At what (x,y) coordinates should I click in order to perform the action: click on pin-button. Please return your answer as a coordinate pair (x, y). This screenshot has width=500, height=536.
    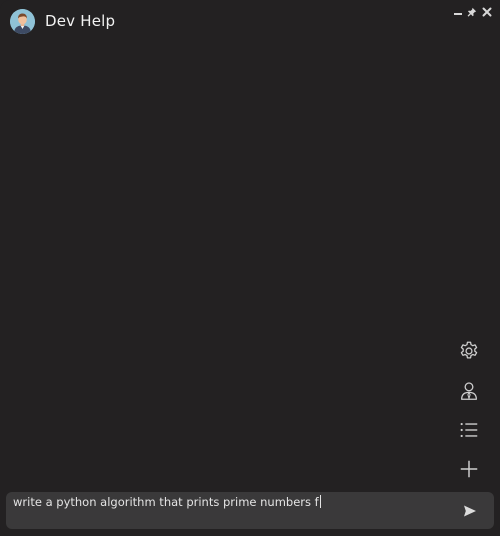
    Looking at the image, I should click on (472, 12).